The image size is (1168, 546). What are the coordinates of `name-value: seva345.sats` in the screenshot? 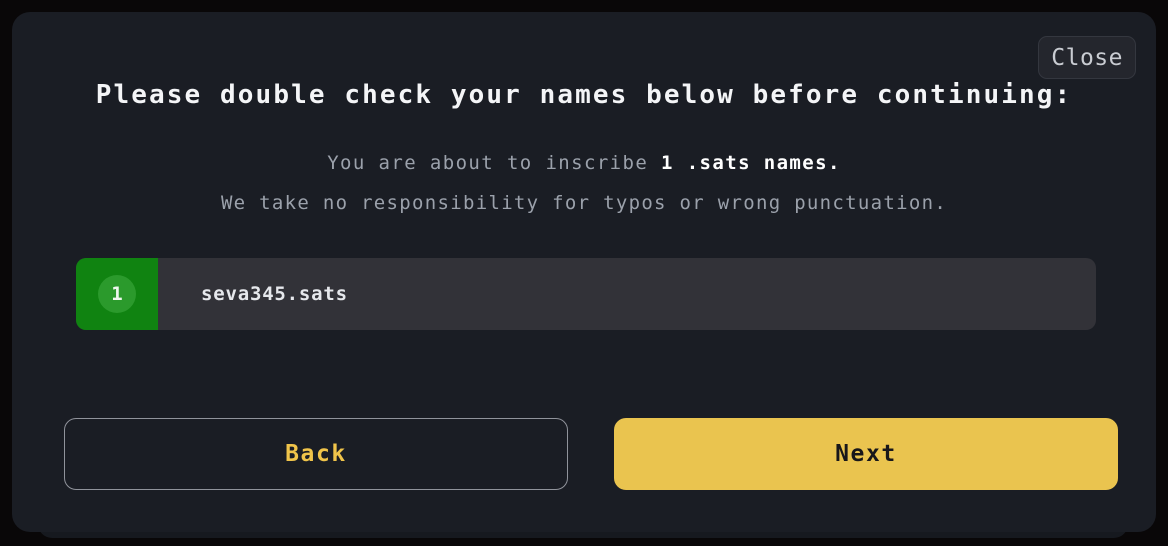 It's located at (274, 294).